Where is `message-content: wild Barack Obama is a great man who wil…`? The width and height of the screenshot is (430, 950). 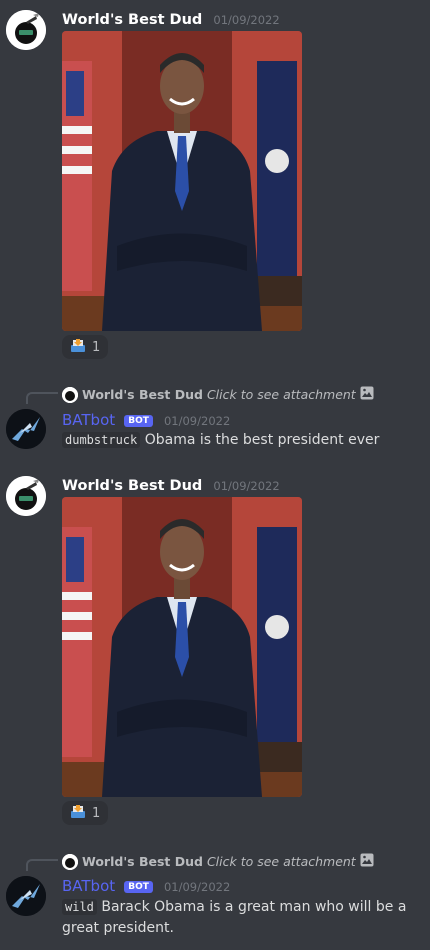
message-content: wild Barack Obama is a great man who wil… is located at coordinates (244, 918).